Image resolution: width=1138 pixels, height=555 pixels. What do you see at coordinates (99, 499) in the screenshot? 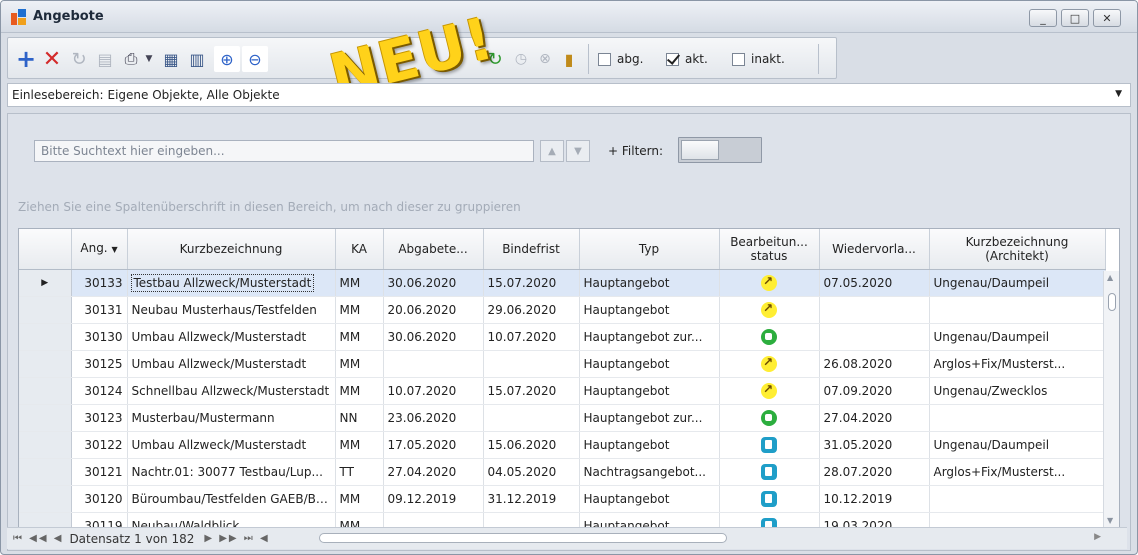
I see `cell-ang: 30120` at bounding box center [99, 499].